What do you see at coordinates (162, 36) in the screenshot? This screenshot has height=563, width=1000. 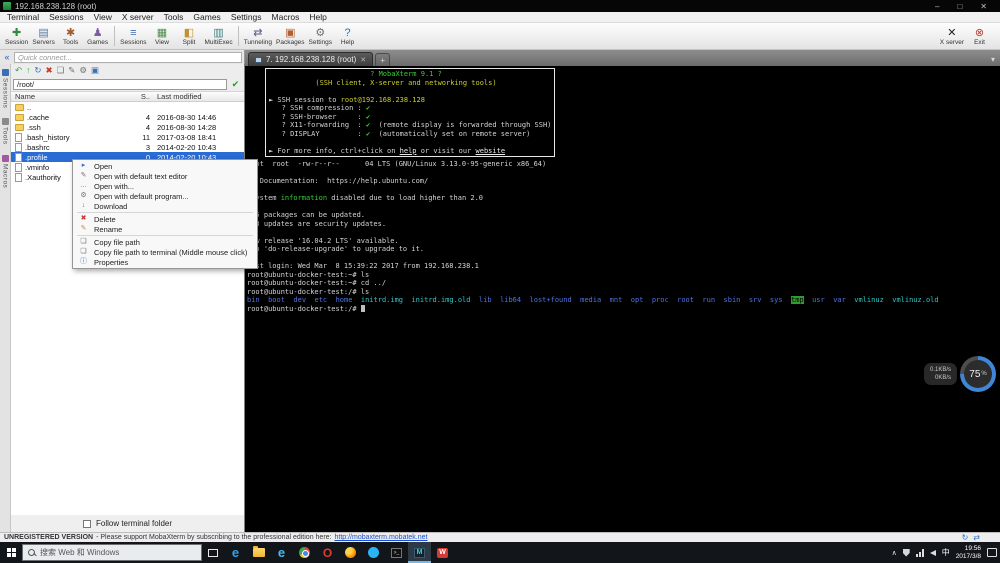 I see `toolbar-button-view: ▦ View` at bounding box center [162, 36].